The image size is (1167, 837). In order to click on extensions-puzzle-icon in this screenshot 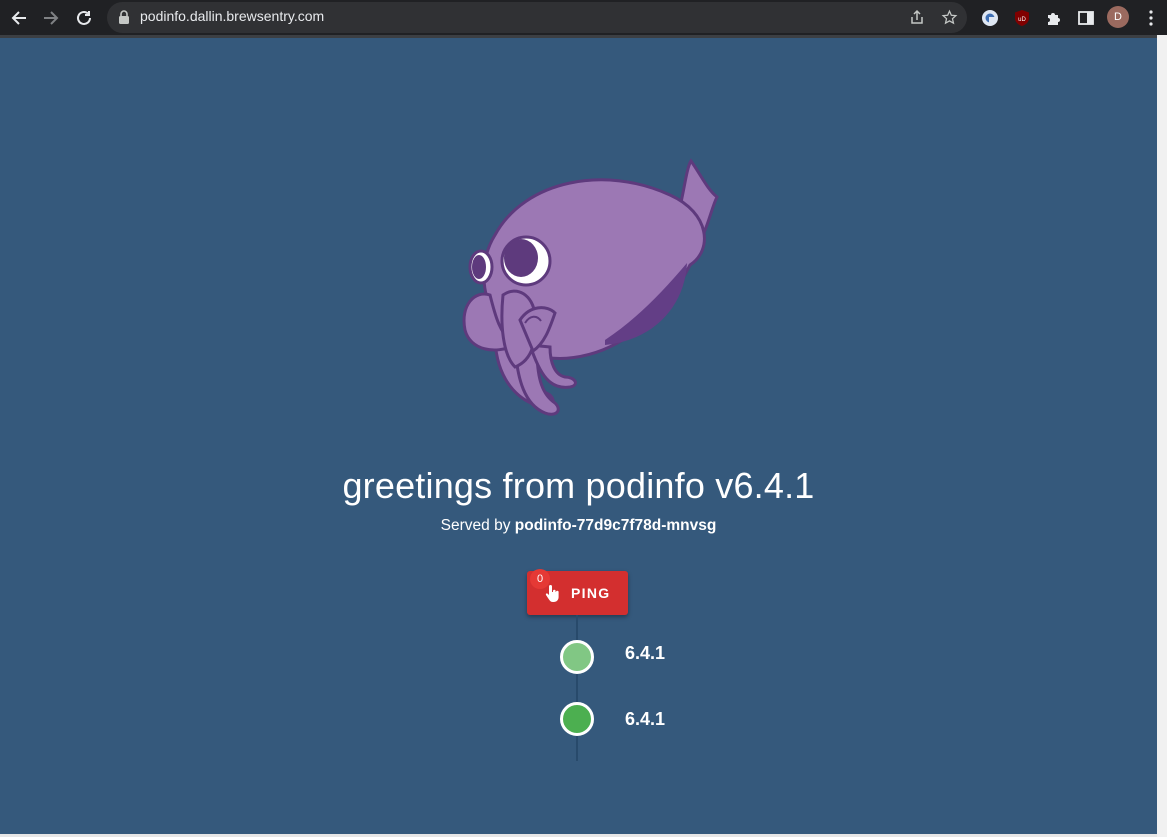, I will do `click(1054, 18)`.